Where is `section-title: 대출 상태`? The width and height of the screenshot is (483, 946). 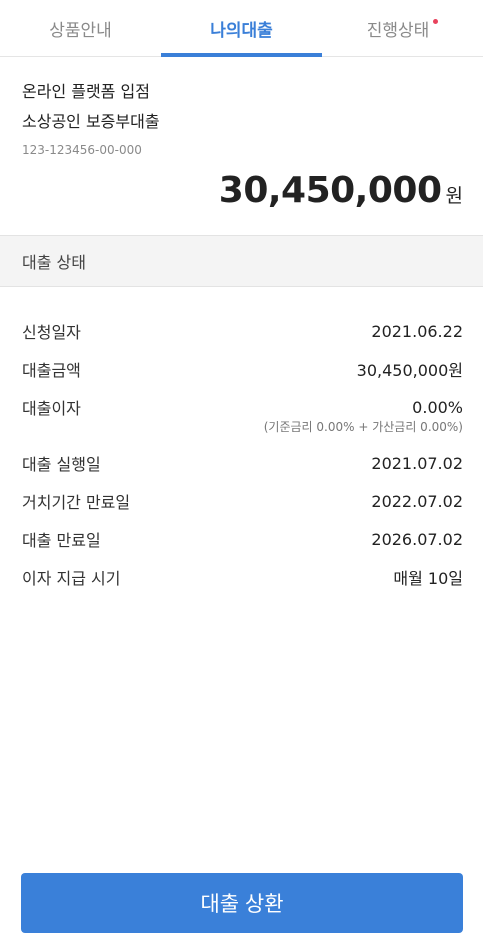
section-title: 대출 상태 is located at coordinates (54, 262).